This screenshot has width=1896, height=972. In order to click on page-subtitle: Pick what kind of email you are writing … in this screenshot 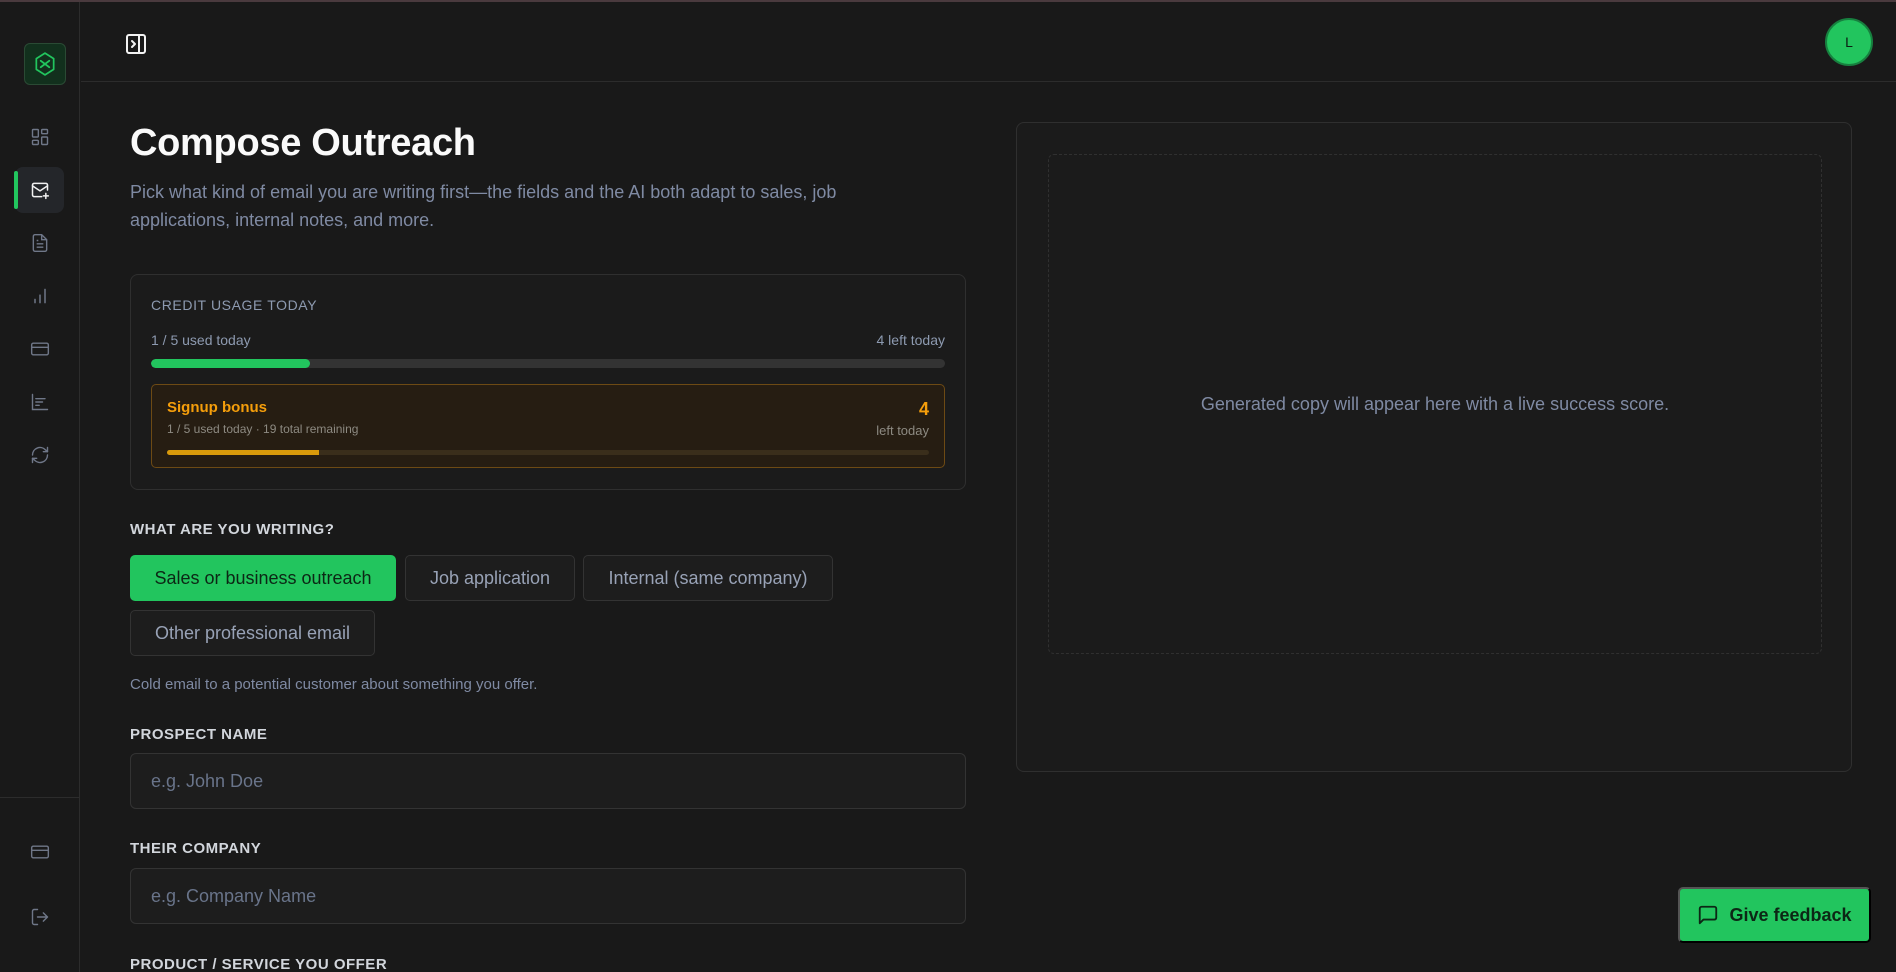, I will do `click(483, 206)`.